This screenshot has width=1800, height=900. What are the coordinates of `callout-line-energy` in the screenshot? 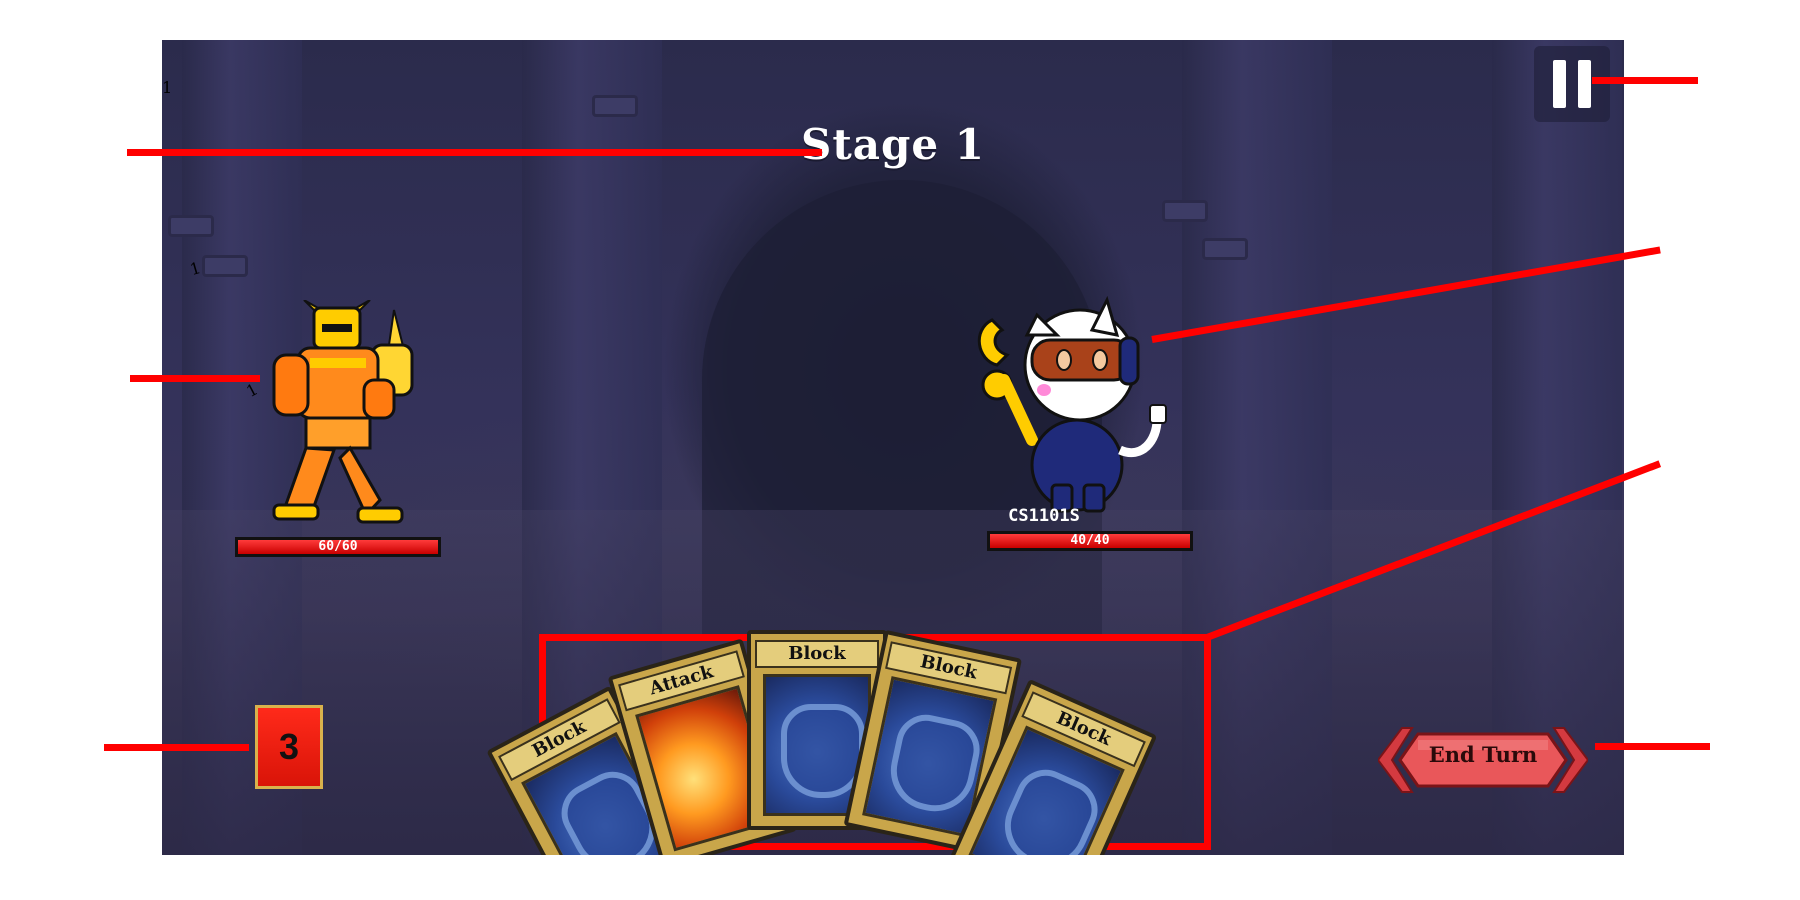 It's located at (176, 747).